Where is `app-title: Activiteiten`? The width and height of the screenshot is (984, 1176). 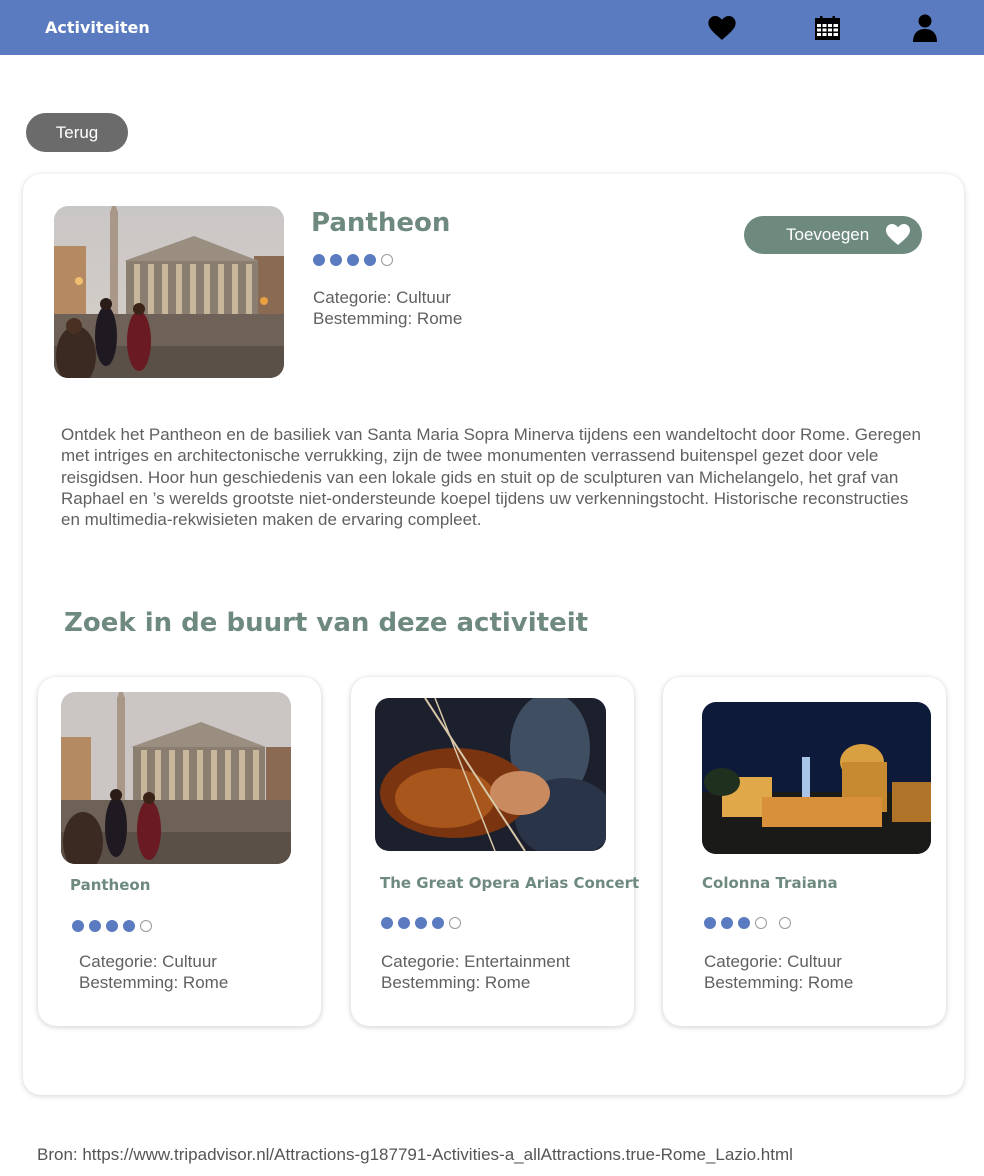
app-title: Activiteiten is located at coordinates (97, 27).